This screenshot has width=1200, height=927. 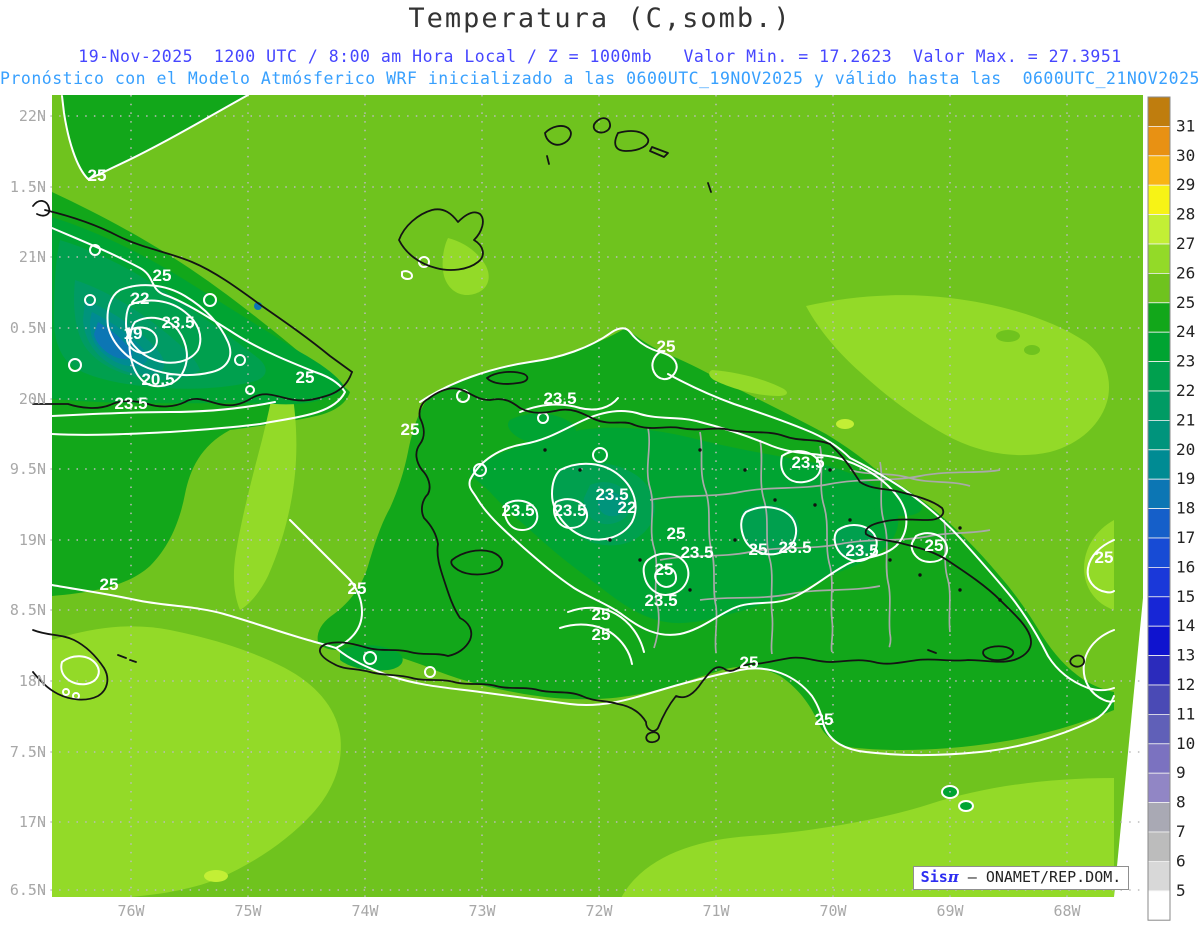 I want to click on sea-cool-blob, so click(x=966, y=806).